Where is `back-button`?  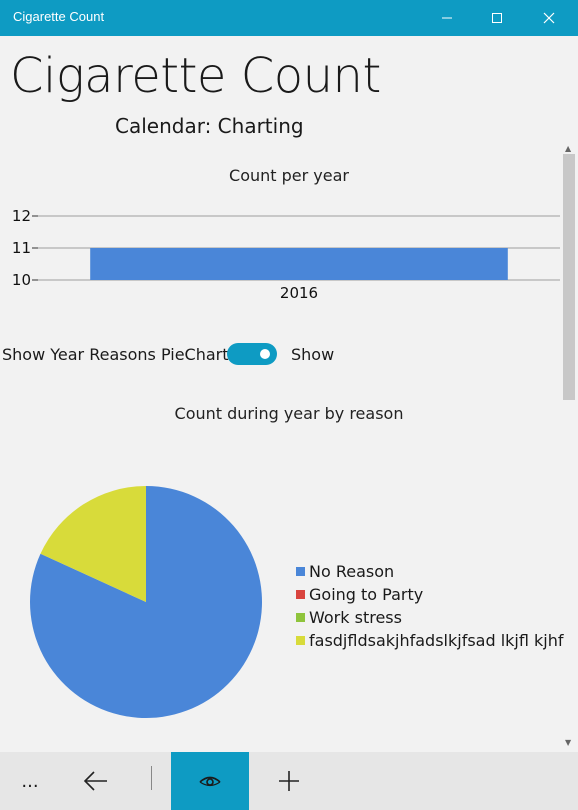
back-button is located at coordinates (96, 781).